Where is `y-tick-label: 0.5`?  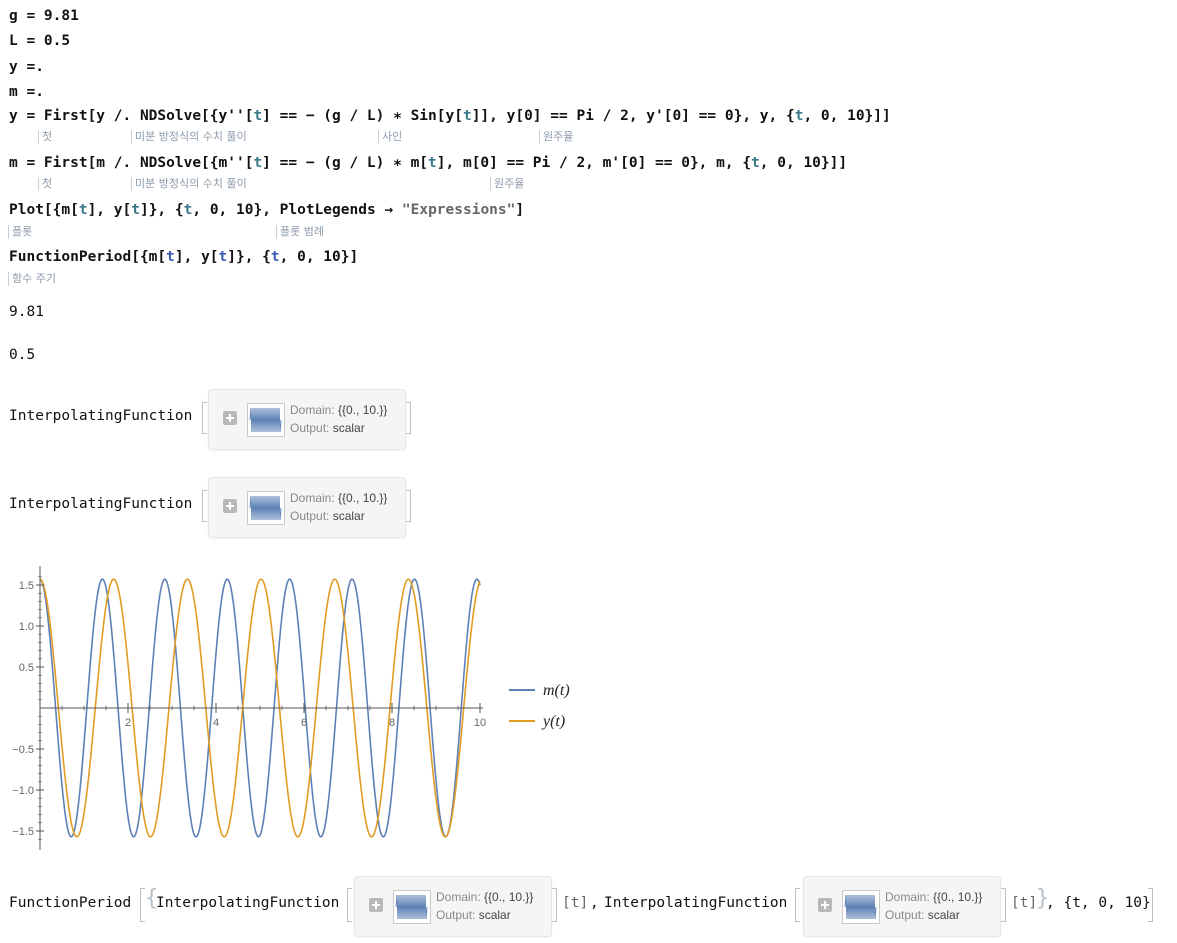
y-tick-label: 0.5 is located at coordinates (26, 668).